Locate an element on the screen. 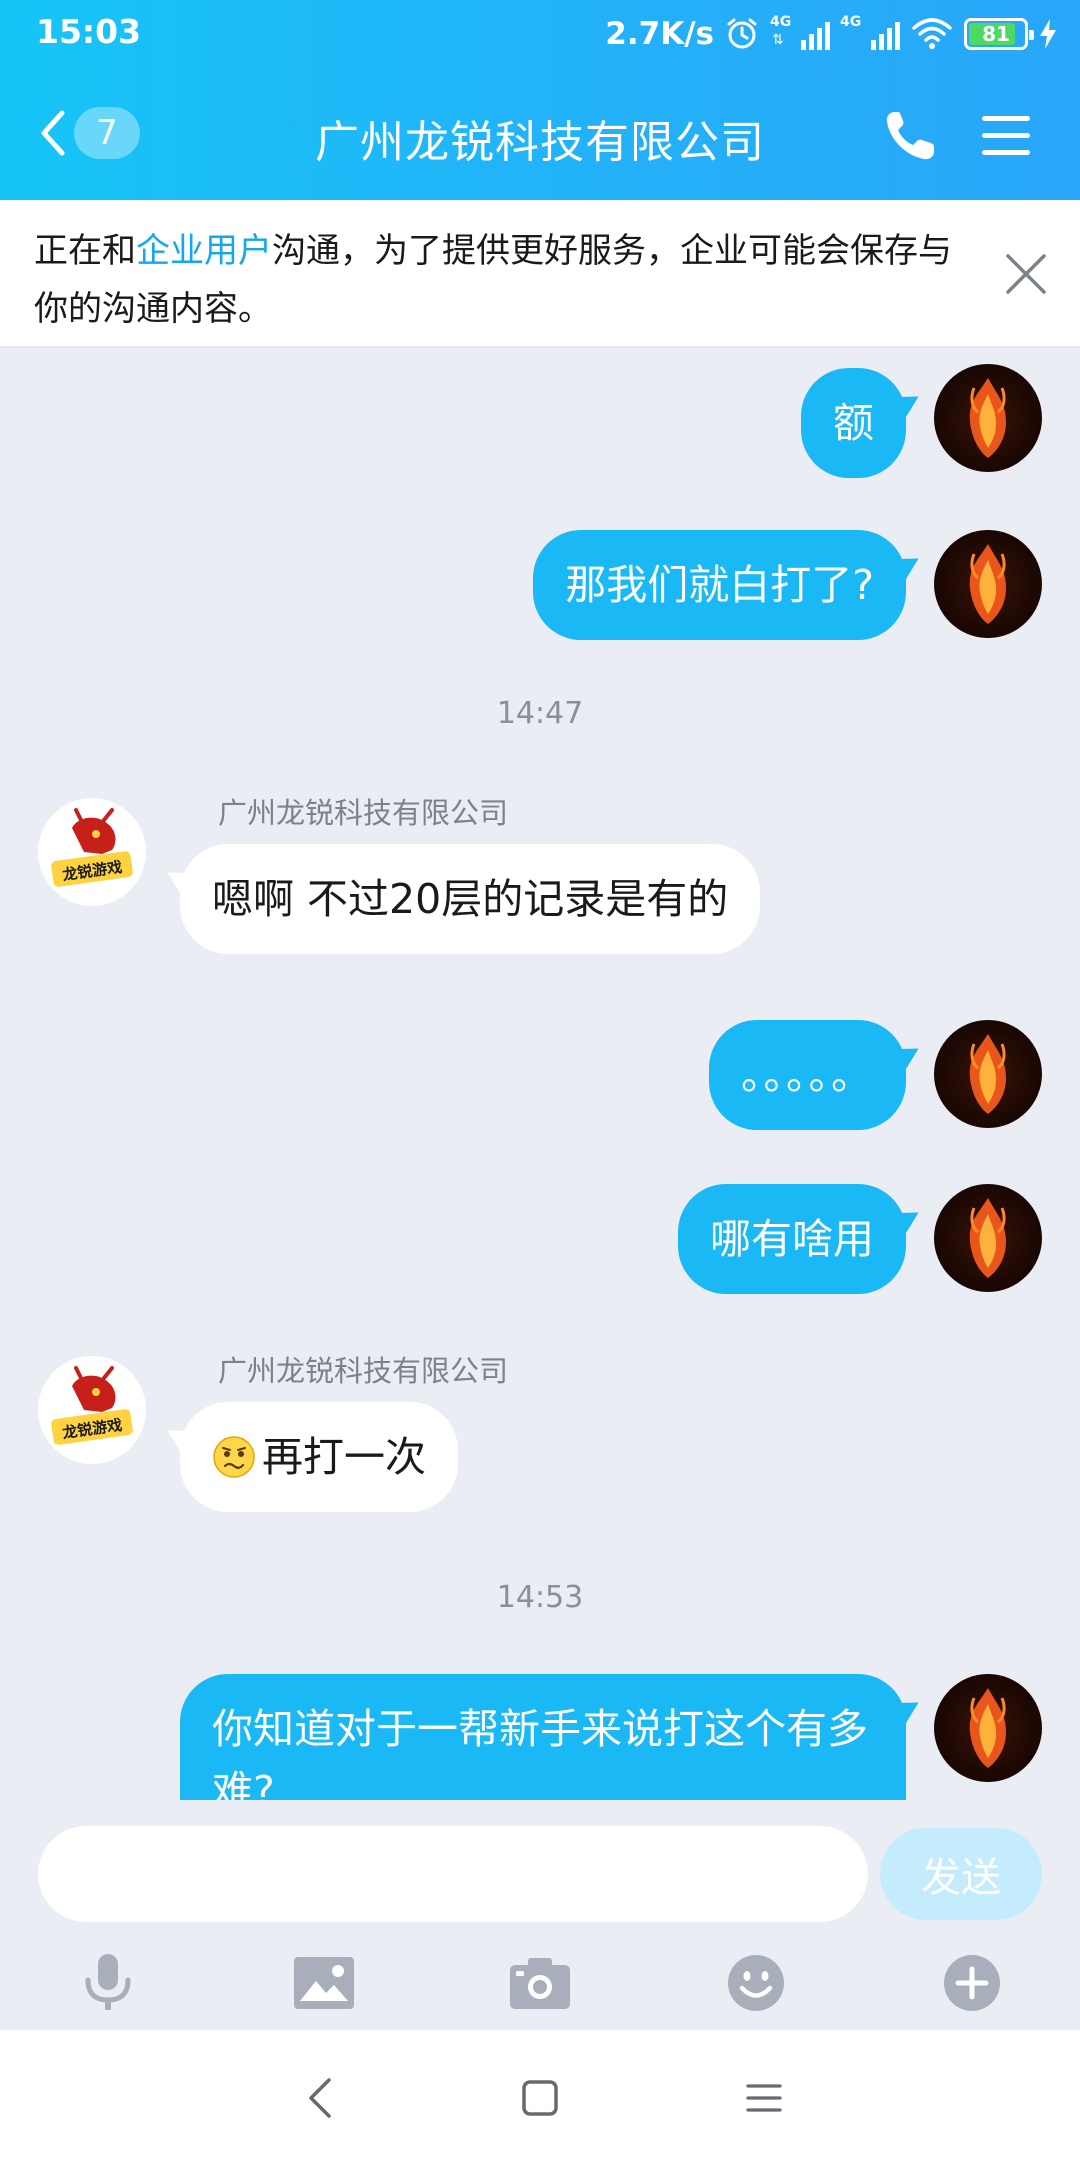  nav-recents-button is located at coordinates (764, 2098).